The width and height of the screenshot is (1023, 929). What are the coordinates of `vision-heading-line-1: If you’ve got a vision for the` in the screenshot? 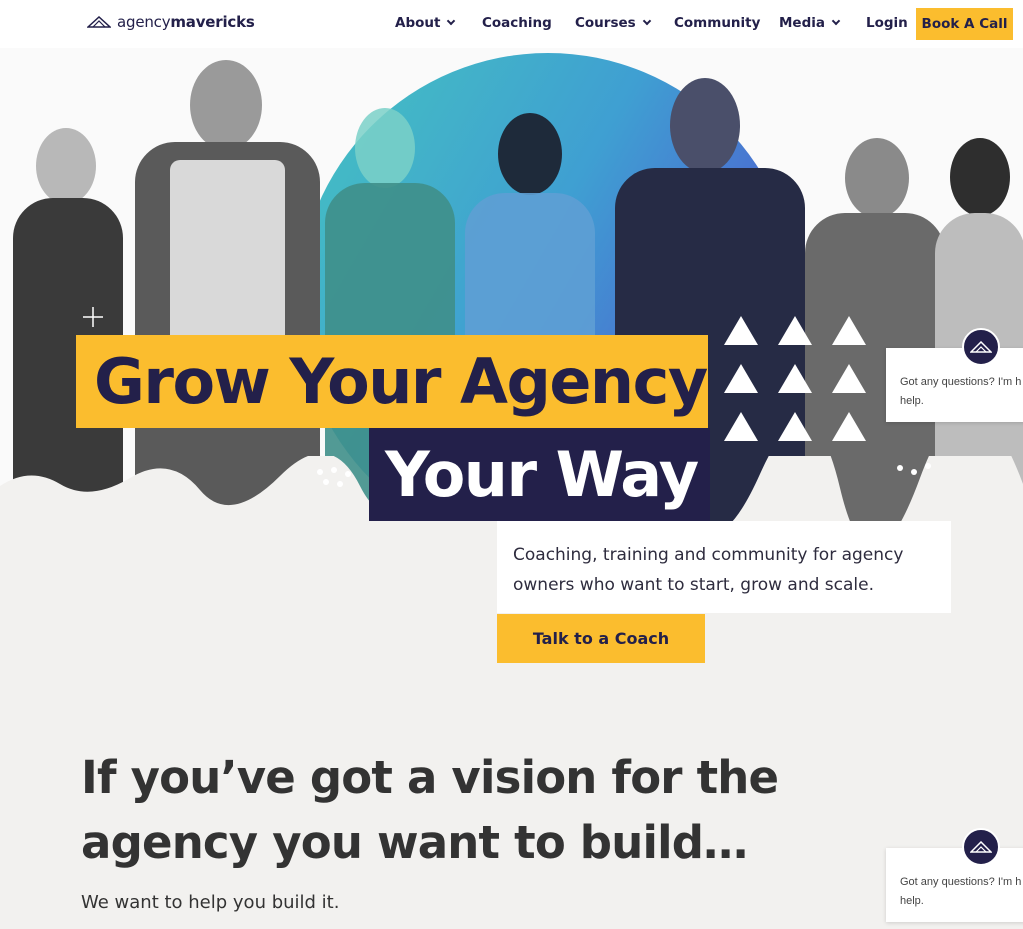 It's located at (430, 777).